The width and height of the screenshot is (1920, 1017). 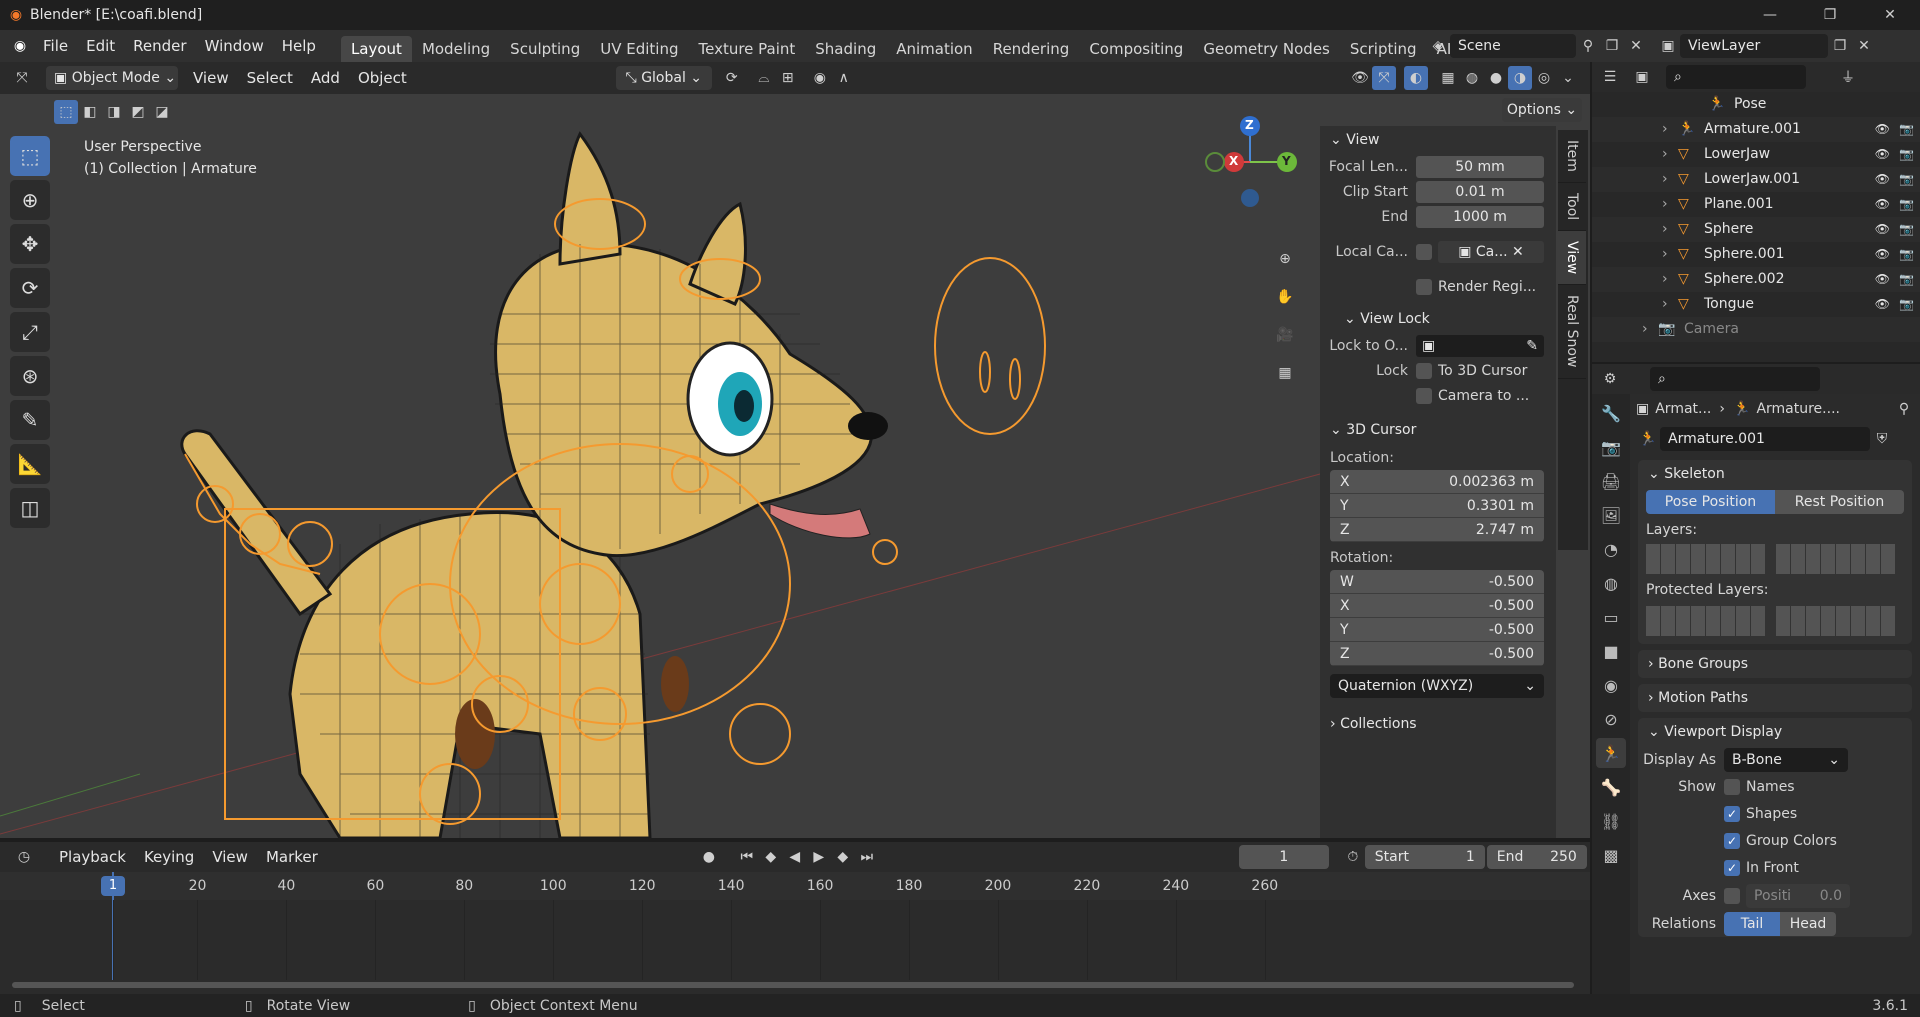 What do you see at coordinates (788, 78) in the screenshot?
I see `snap-target-icon: ⊞` at bounding box center [788, 78].